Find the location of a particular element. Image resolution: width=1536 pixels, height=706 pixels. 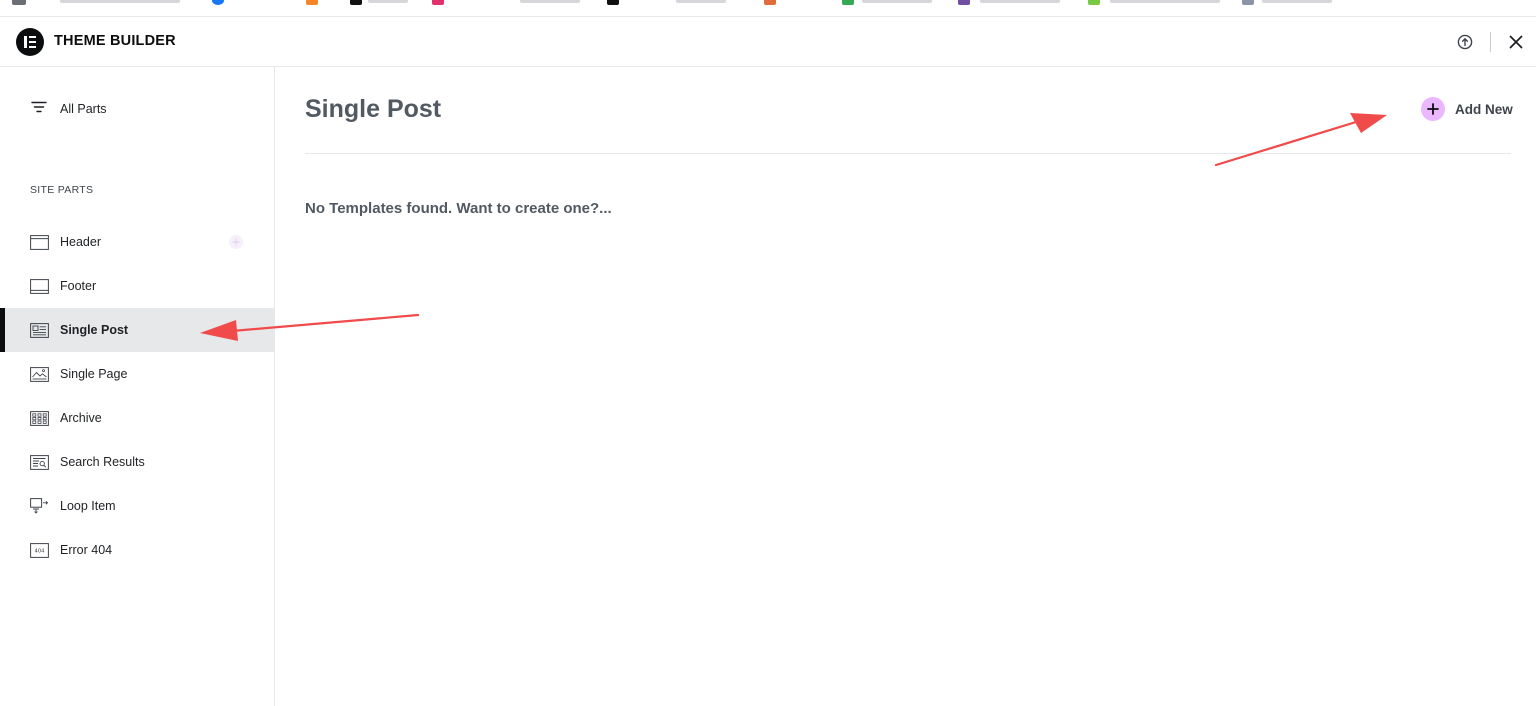

sidebar-item-footer: Footer is located at coordinates (137, 286).